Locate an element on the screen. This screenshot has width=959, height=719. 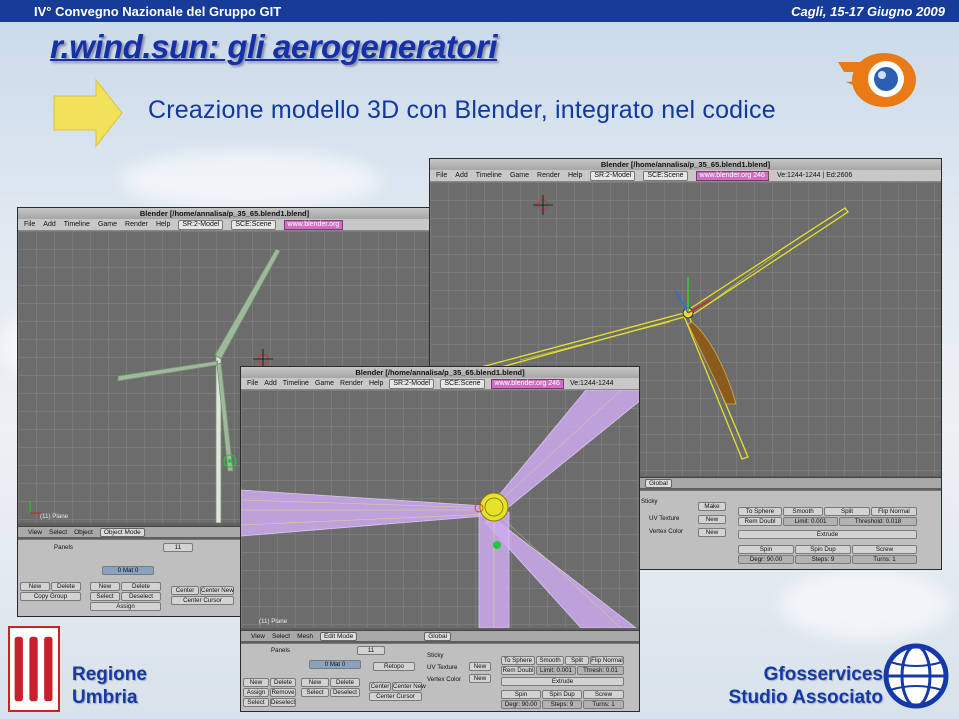
retopo-button: Retopo is located at coordinates (394, 666).